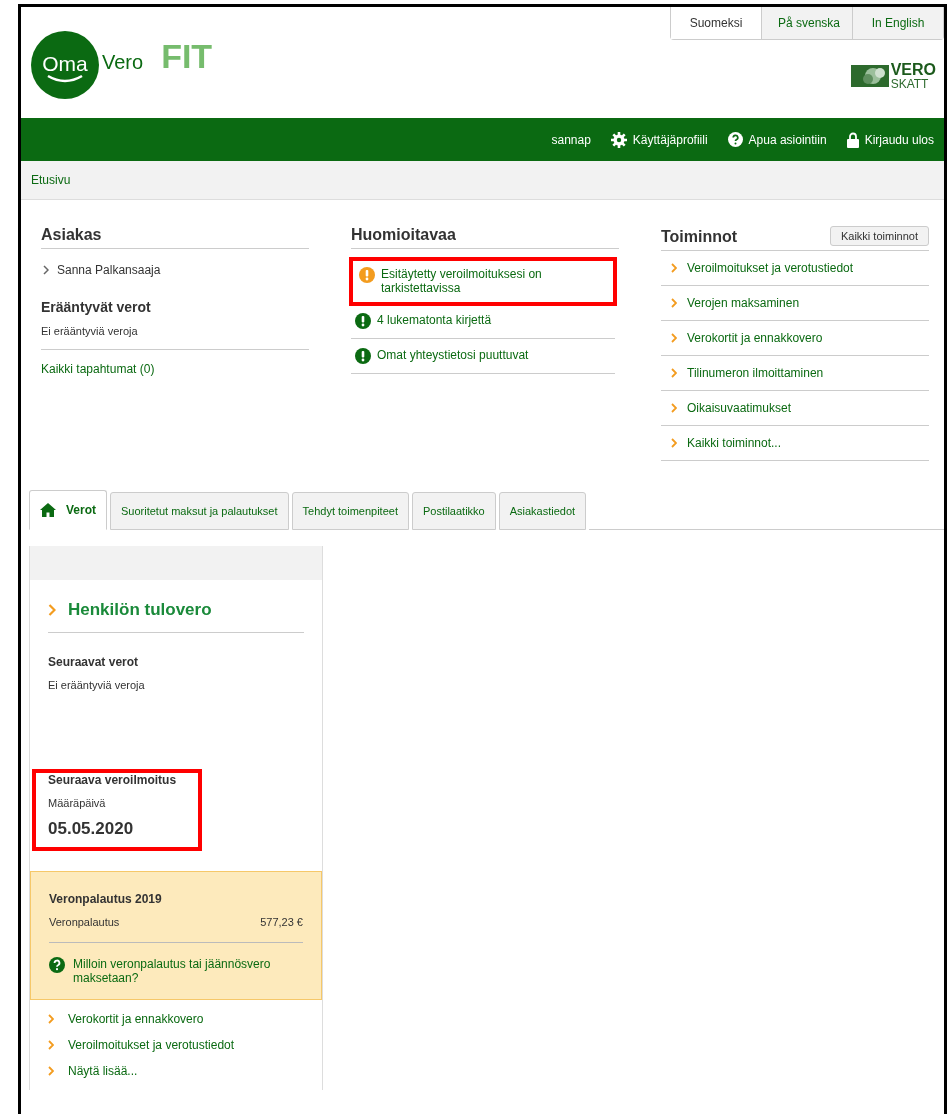 The image size is (951, 1114). What do you see at coordinates (913, 70) in the screenshot?
I see `brand-text: VERO` at bounding box center [913, 70].